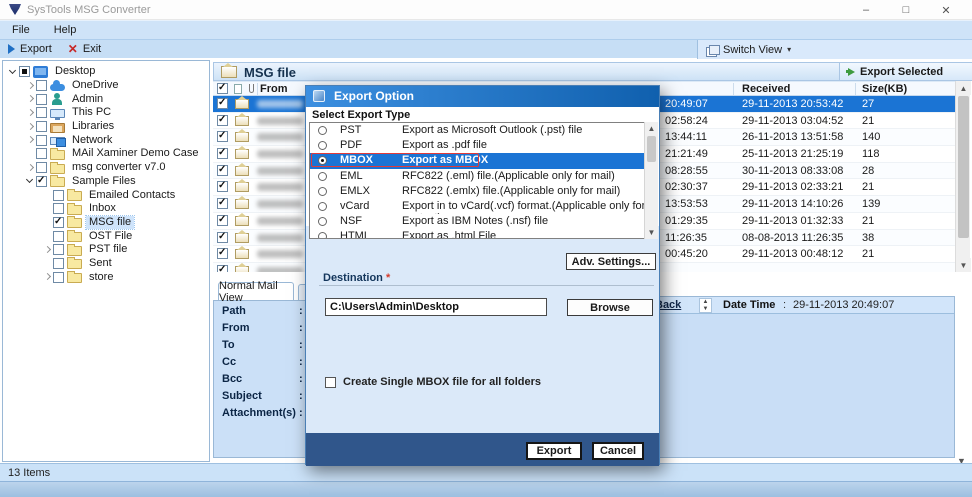 The image size is (972, 497). Describe the element at coordinates (108, 249) in the screenshot. I see `tree-item-label: PST file` at that location.